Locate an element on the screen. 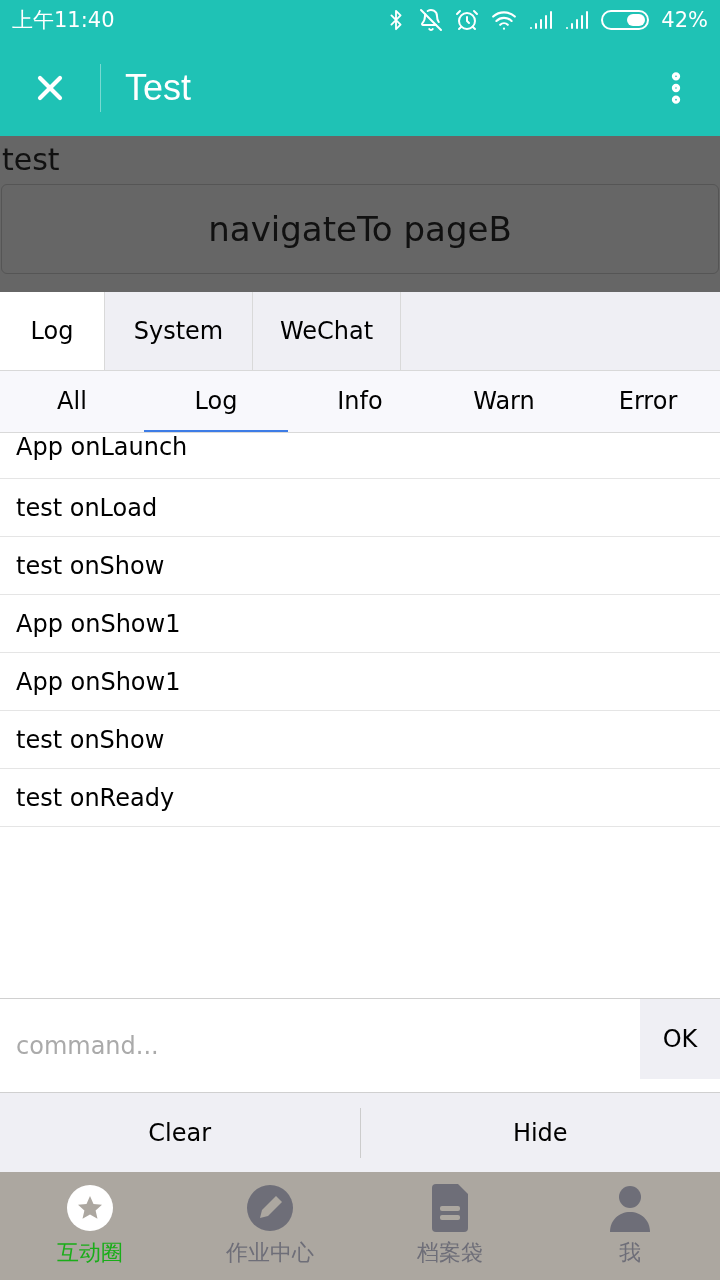 This screenshot has width=720, height=1280. page-heading: test is located at coordinates (31, 160).